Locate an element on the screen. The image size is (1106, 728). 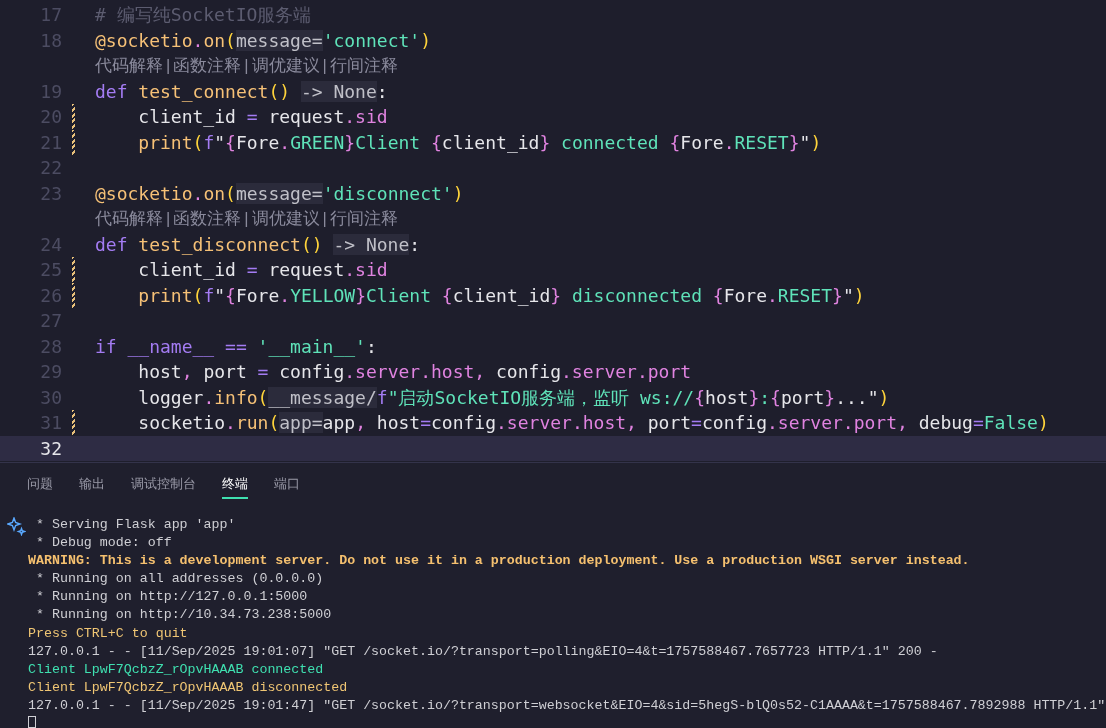
terminal-line: * Debug mode: off is located at coordinates (103, 543).